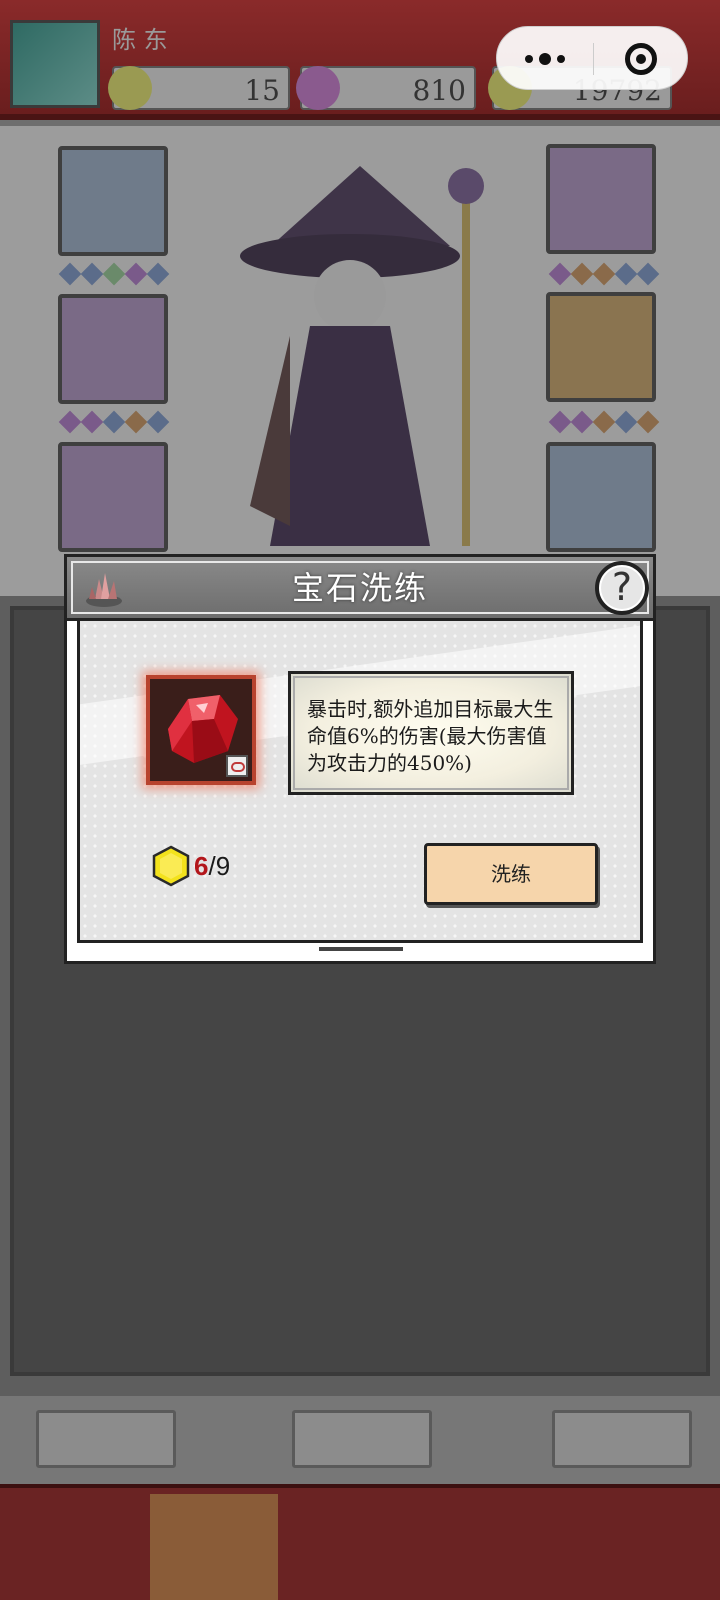  What do you see at coordinates (511, 874) in the screenshot?
I see `refine-button: 洗练` at bounding box center [511, 874].